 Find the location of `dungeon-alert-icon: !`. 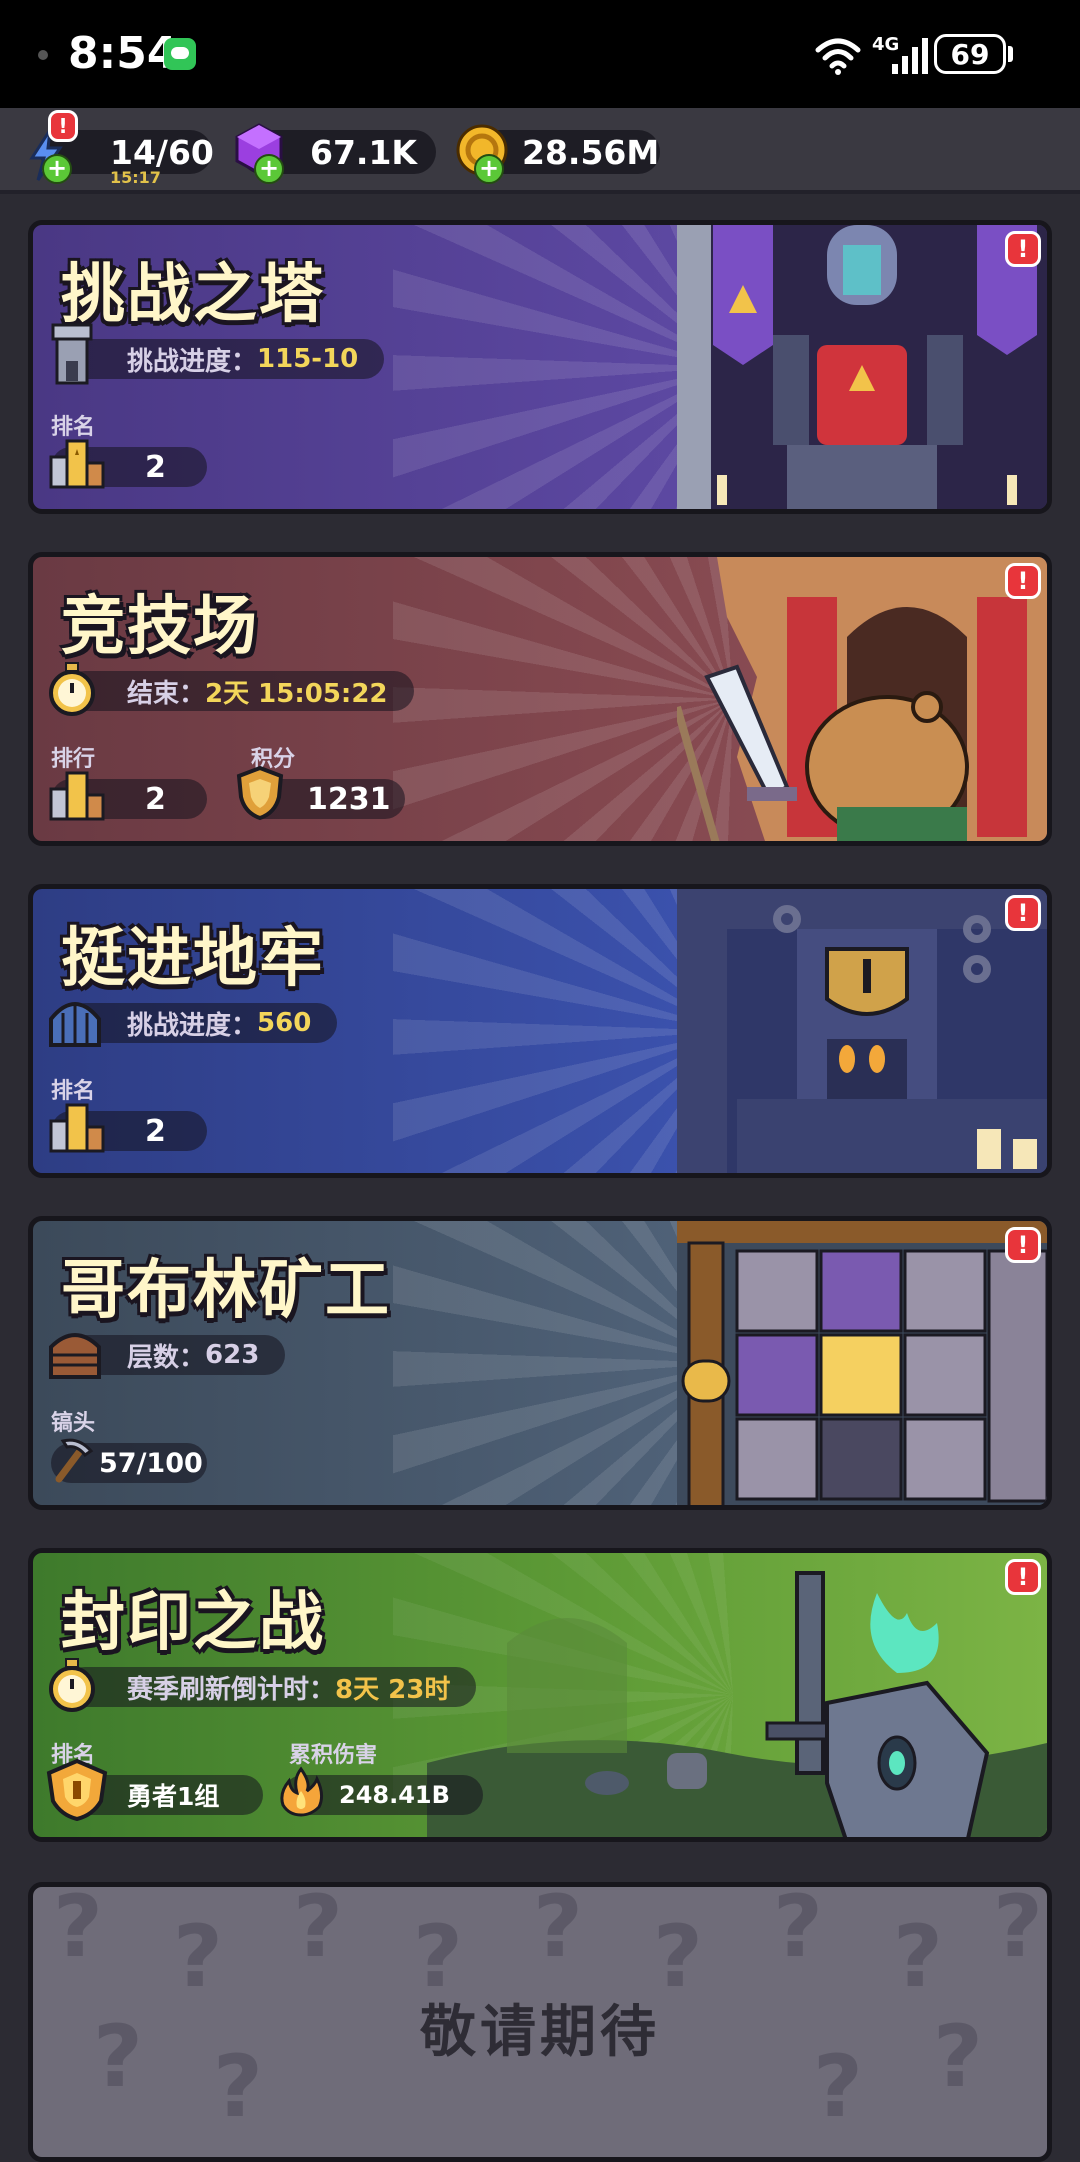

dungeon-alert-icon: ! is located at coordinates (1023, 913).